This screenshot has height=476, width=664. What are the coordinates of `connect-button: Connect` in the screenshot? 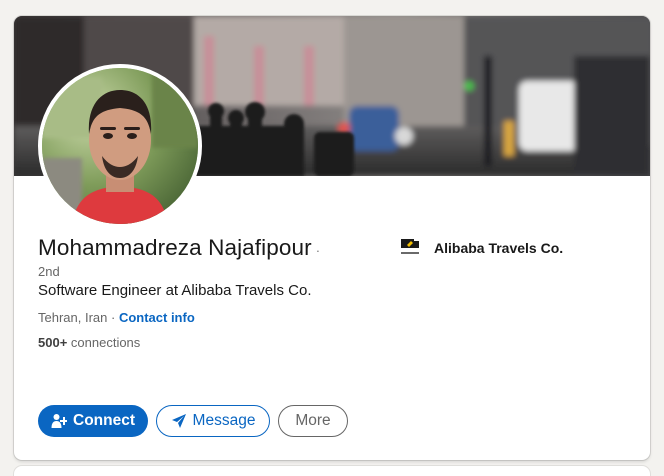 It's located at (93, 421).